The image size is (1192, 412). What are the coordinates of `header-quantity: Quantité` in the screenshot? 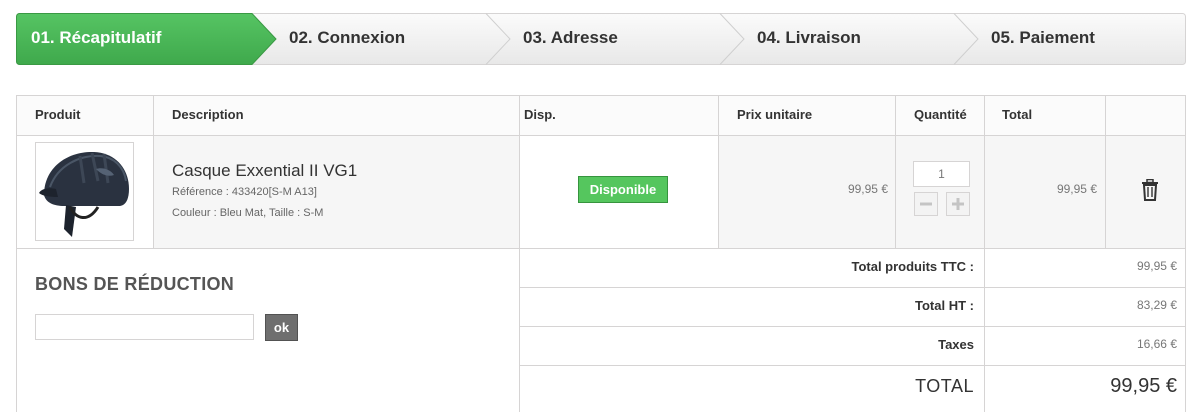 It's located at (940, 114).